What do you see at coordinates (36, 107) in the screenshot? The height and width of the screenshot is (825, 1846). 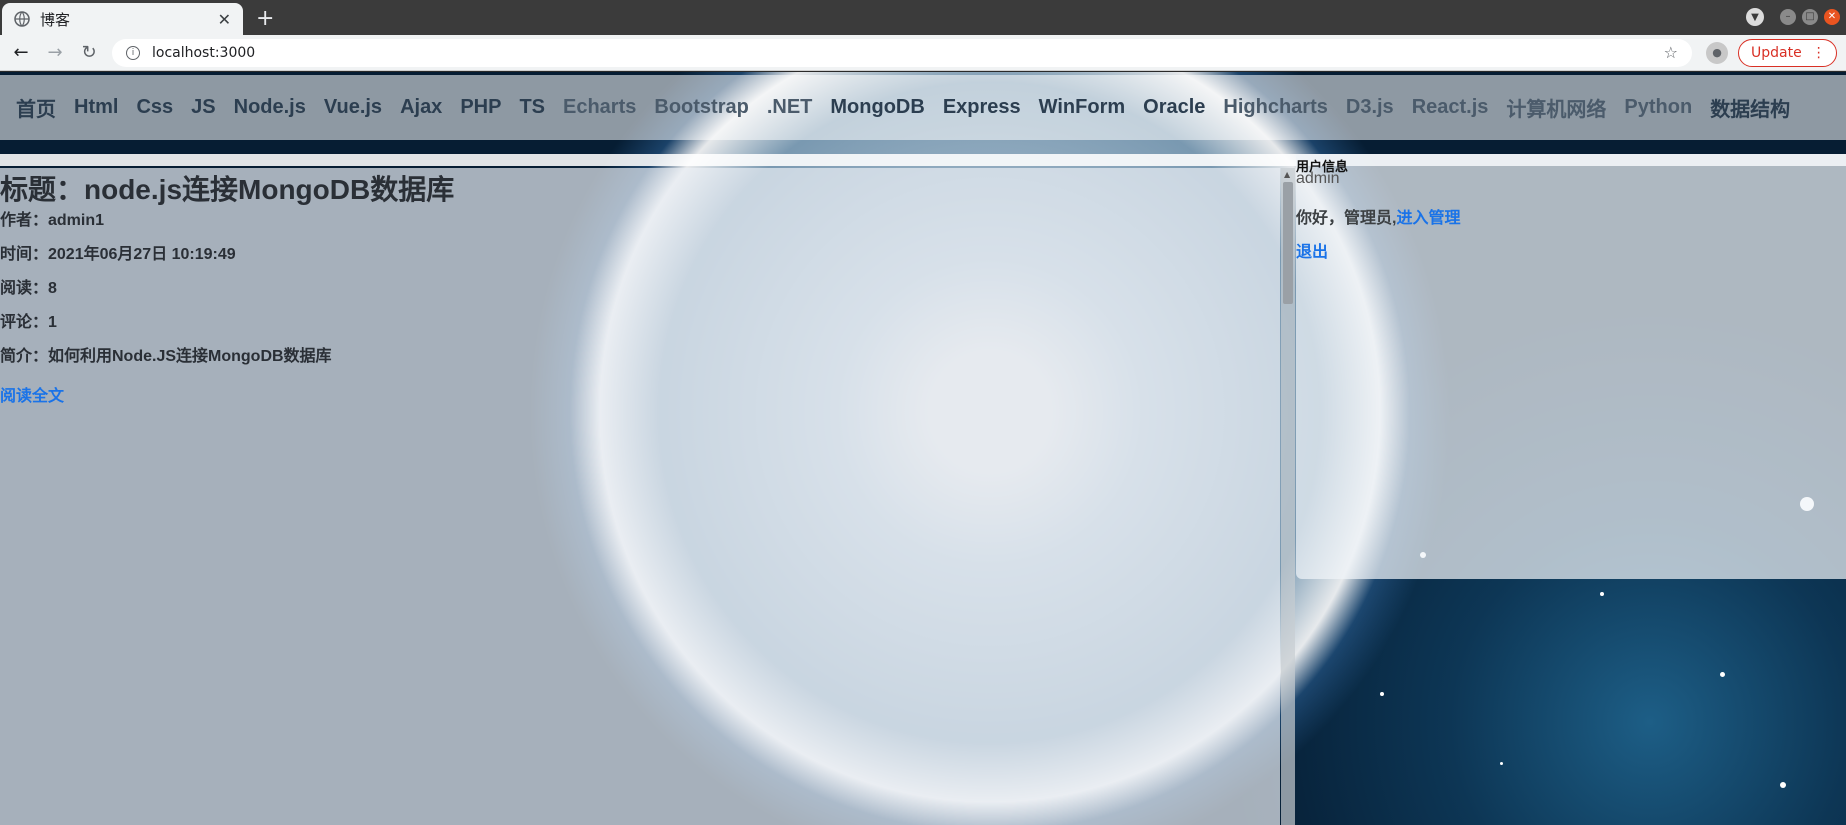 I see `nav-item-home: 首页` at bounding box center [36, 107].